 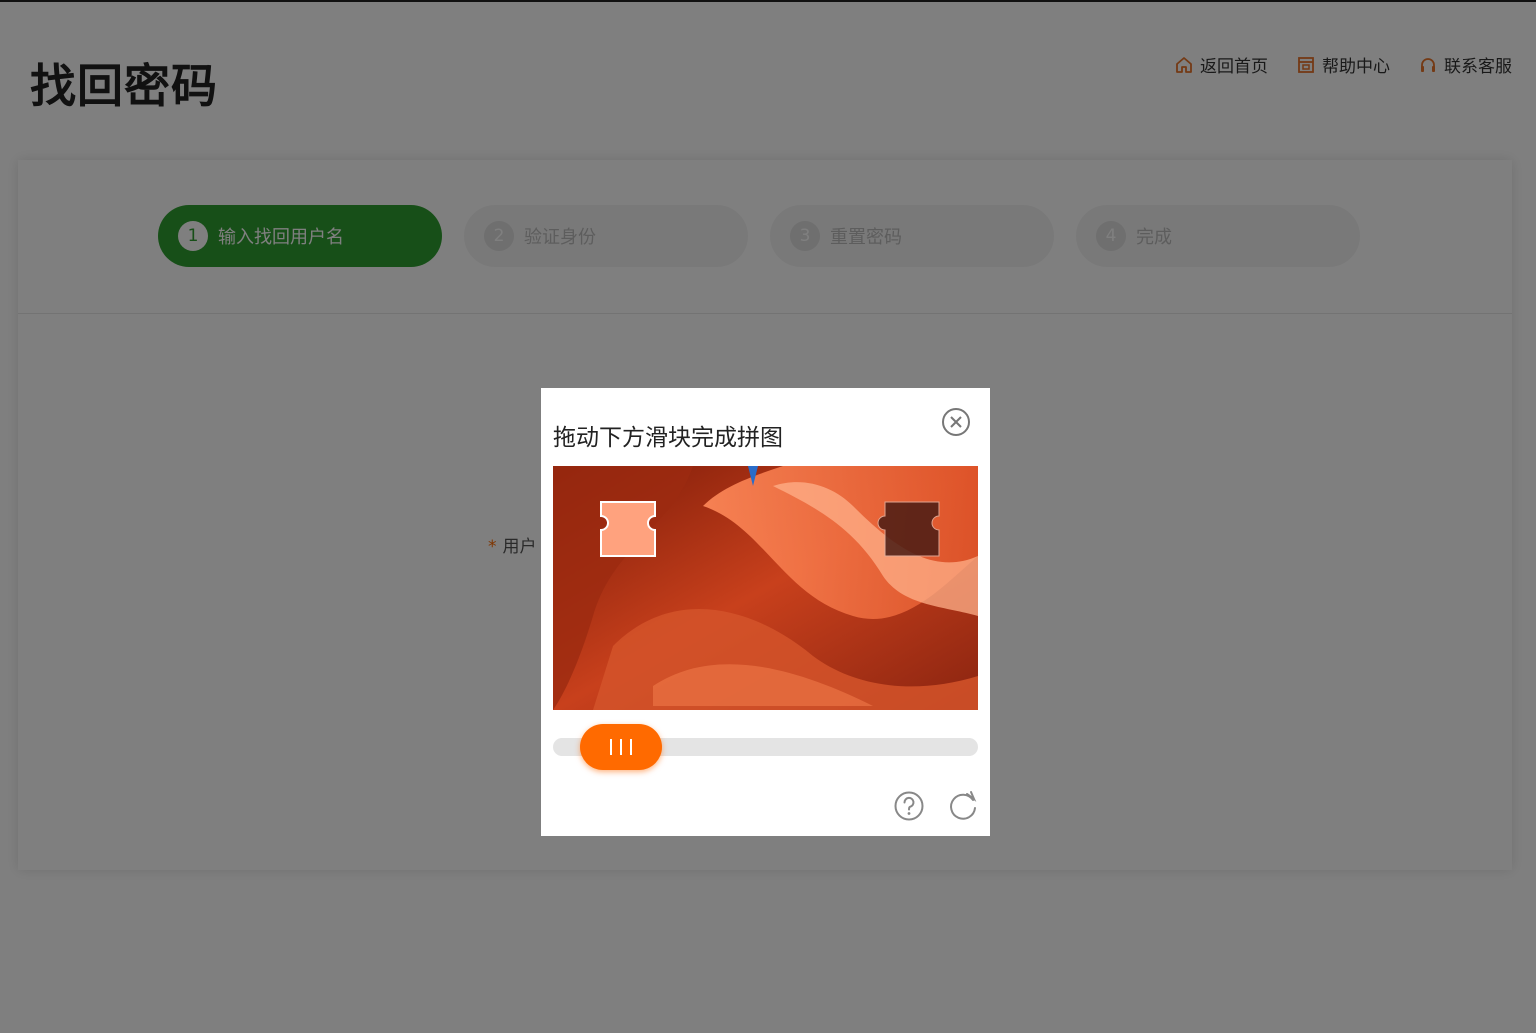 What do you see at coordinates (628, 529) in the screenshot?
I see `puzzle-piece` at bounding box center [628, 529].